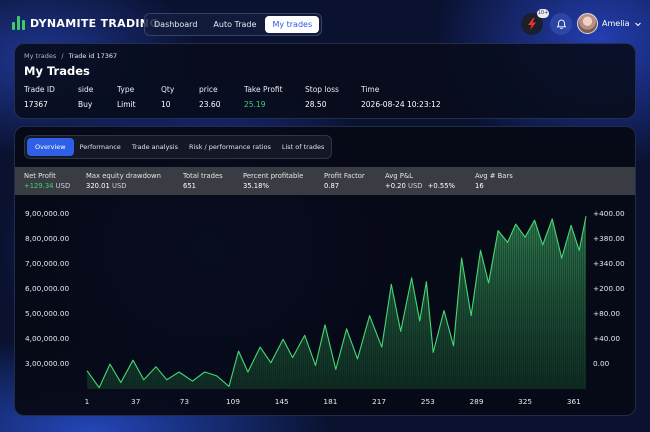  I want to click on stat-label: Avg P&L, so click(399, 176).